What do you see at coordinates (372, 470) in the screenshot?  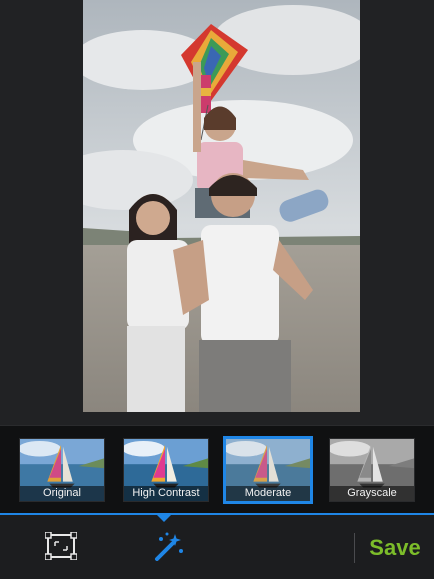 I see `filter-thumb-grayscale: Grayscale` at bounding box center [372, 470].